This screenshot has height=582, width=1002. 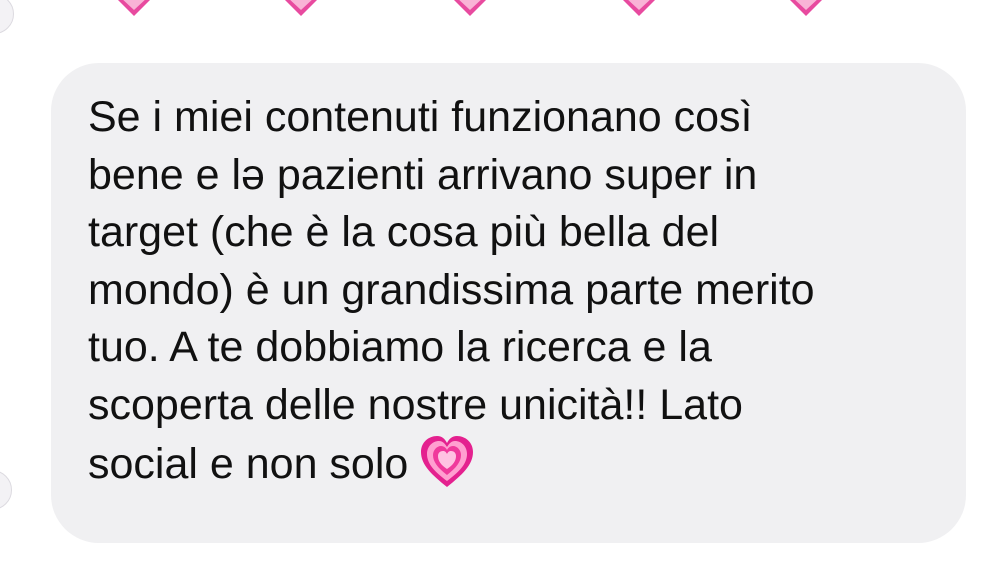 I want to click on message-line: target (che è la cosa più bella del, so click(x=404, y=232).